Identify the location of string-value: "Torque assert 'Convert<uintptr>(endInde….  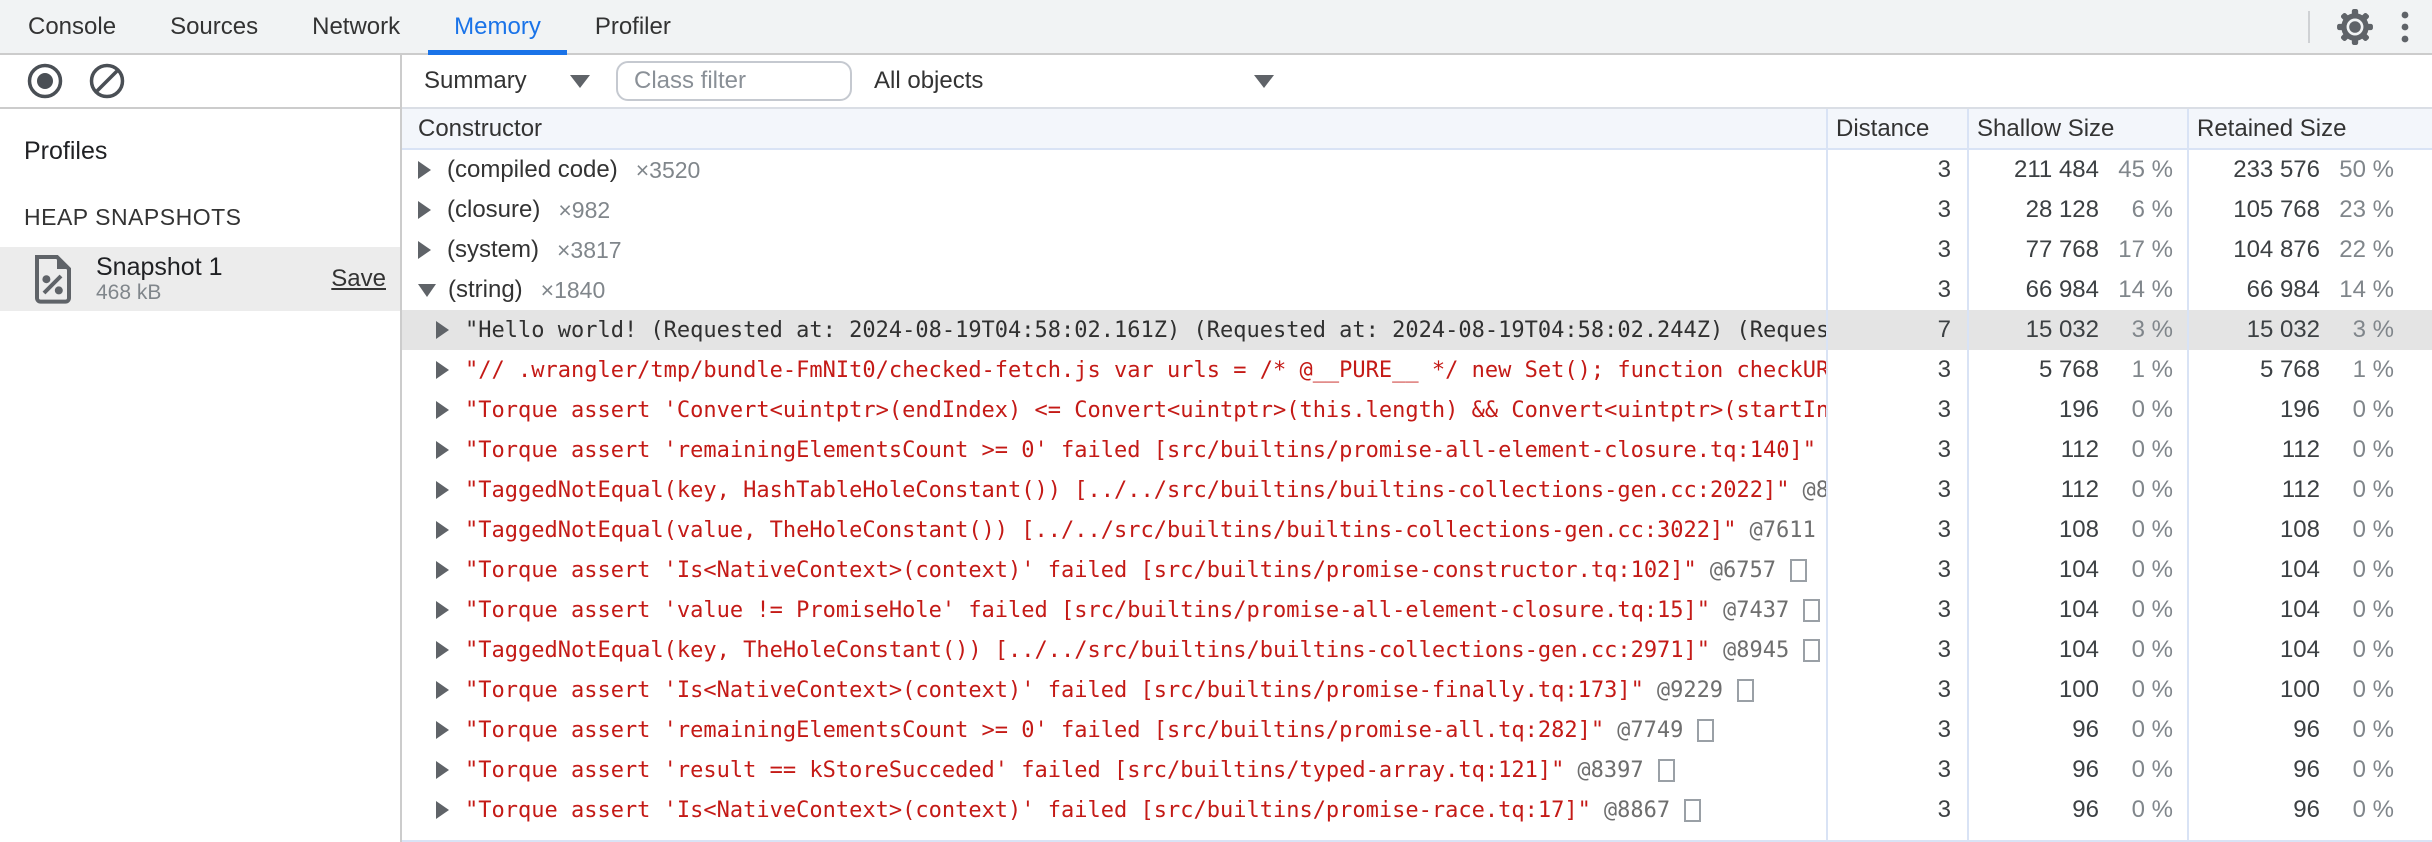
(1145, 410).